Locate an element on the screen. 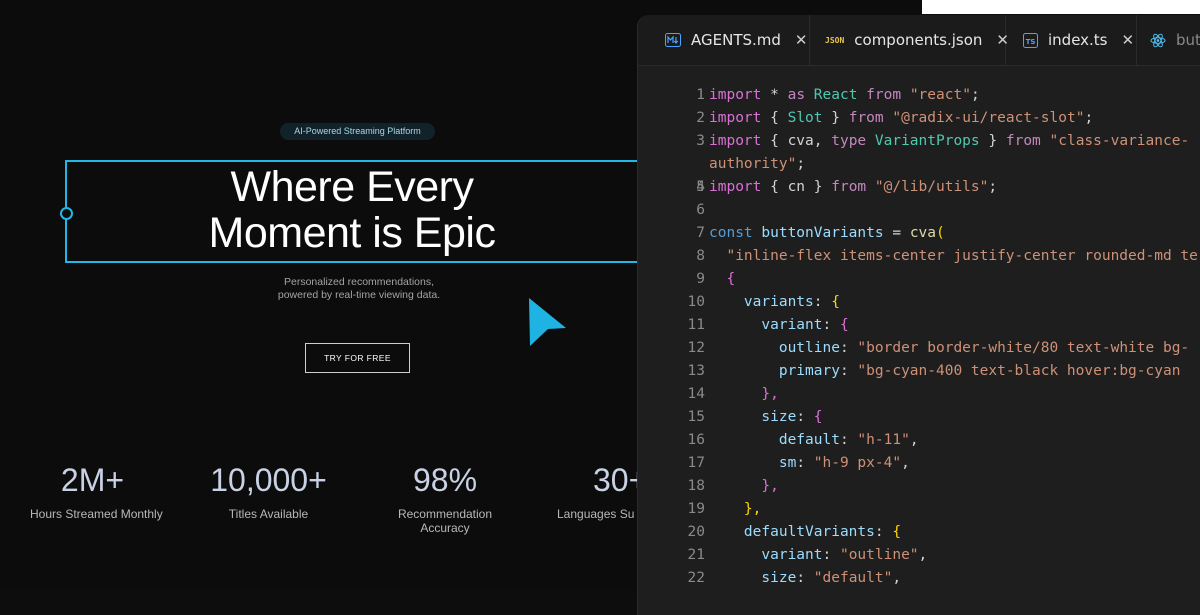 This screenshot has height=615, width=1200. stat-value: 2M+ is located at coordinates (92, 480).